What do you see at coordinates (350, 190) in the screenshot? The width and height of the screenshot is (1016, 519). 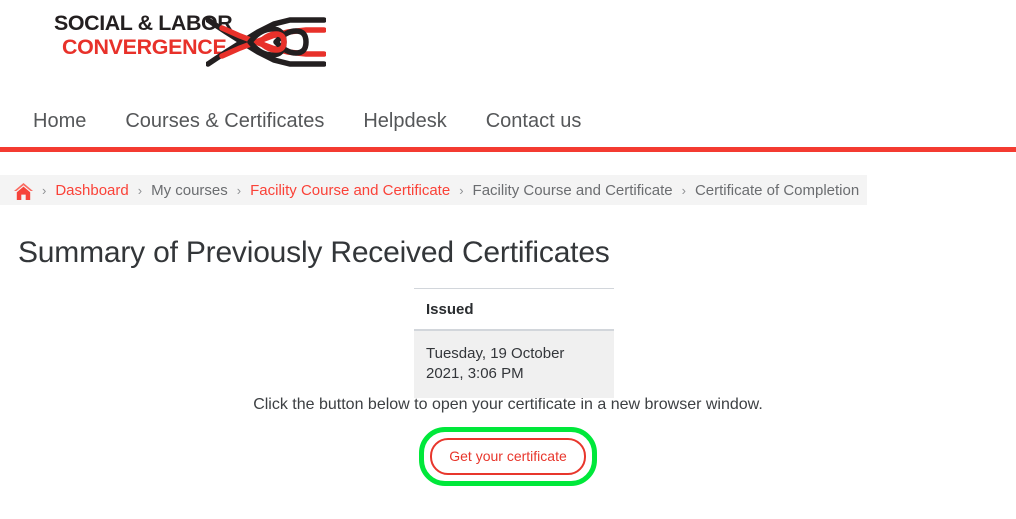 I see `breadcrumb-item-facility-course-link: Facility Course and Certificate` at bounding box center [350, 190].